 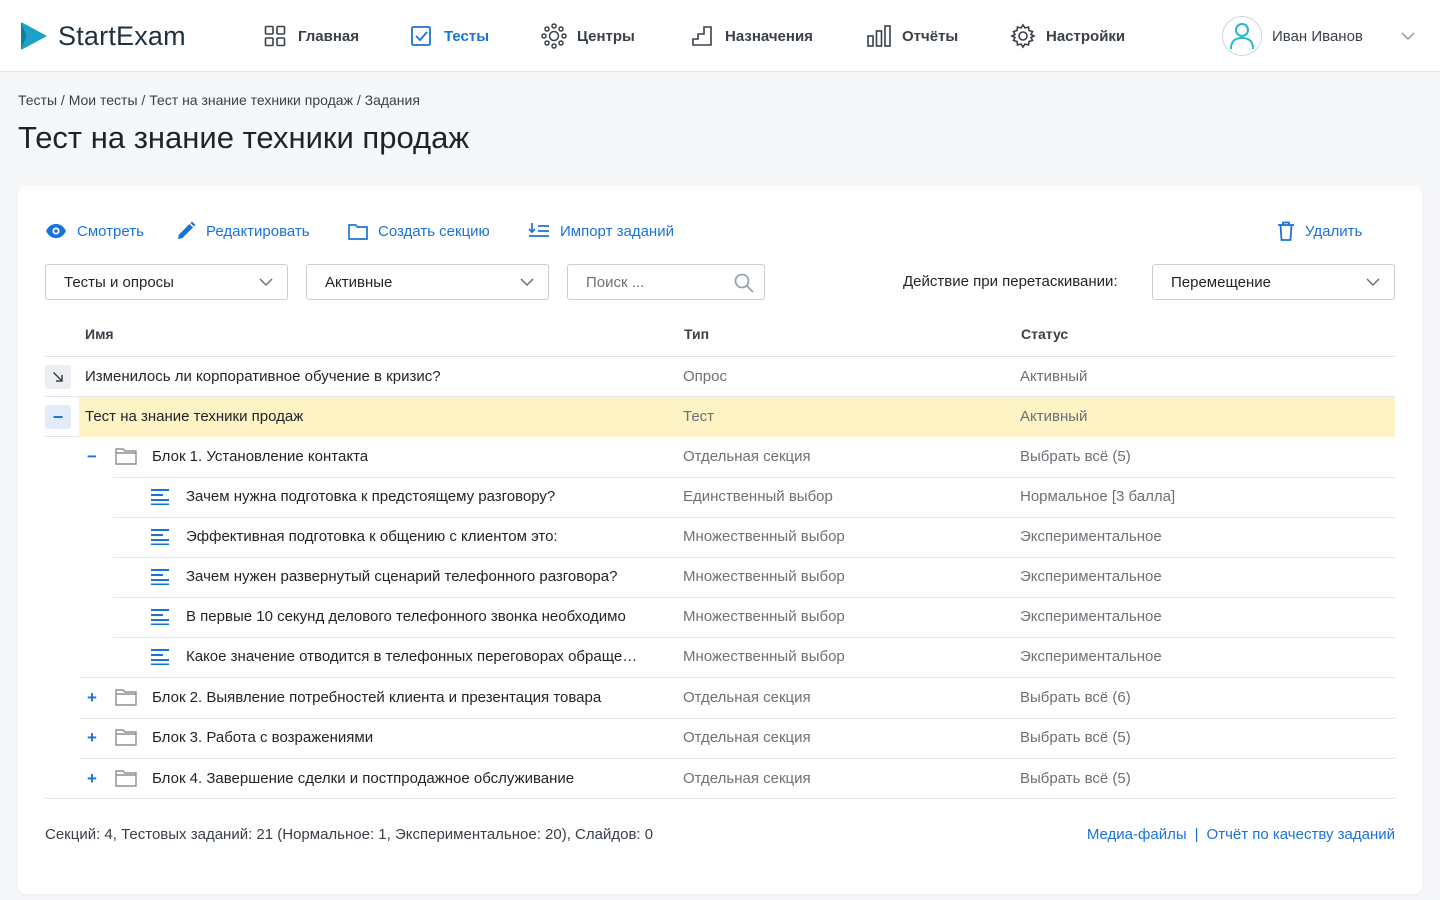 I want to click on user-menu: Иван Иванов, so click(x=1292, y=36).